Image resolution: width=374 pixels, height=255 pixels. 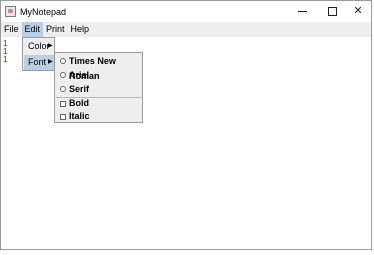 What do you see at coordinates (79, 89) in the screenshot?
I see `menu-item-label: Serif` at bounding box center [79, 89].